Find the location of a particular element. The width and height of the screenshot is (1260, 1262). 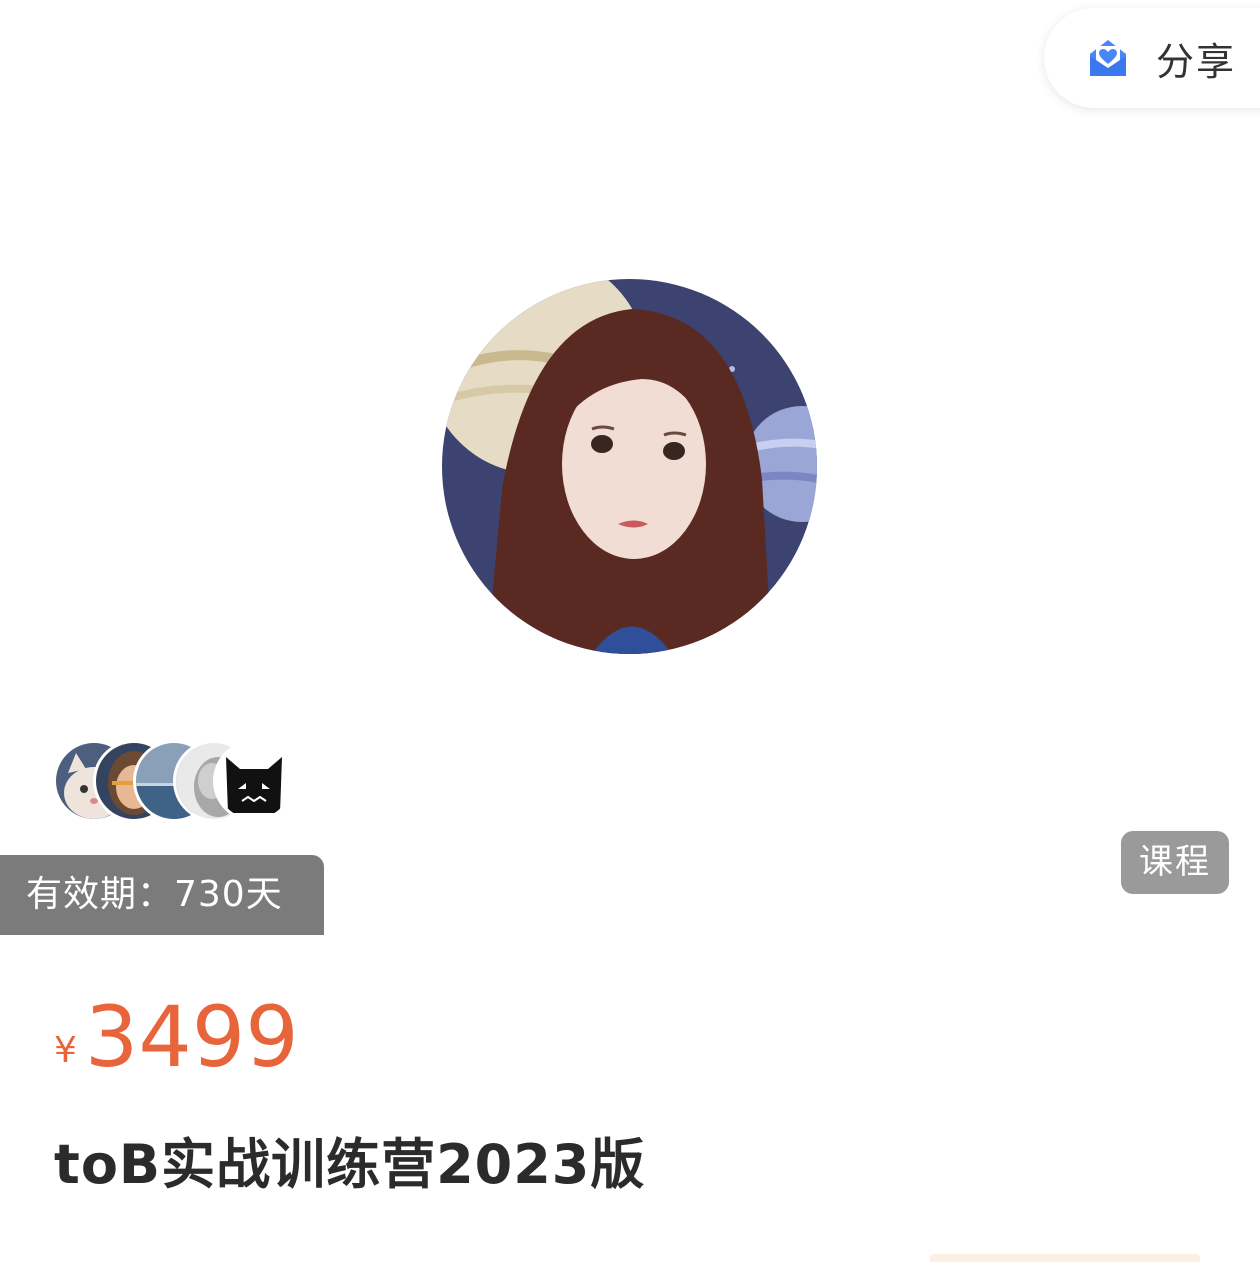

learner-avatars is located at coordinates (176, 781).